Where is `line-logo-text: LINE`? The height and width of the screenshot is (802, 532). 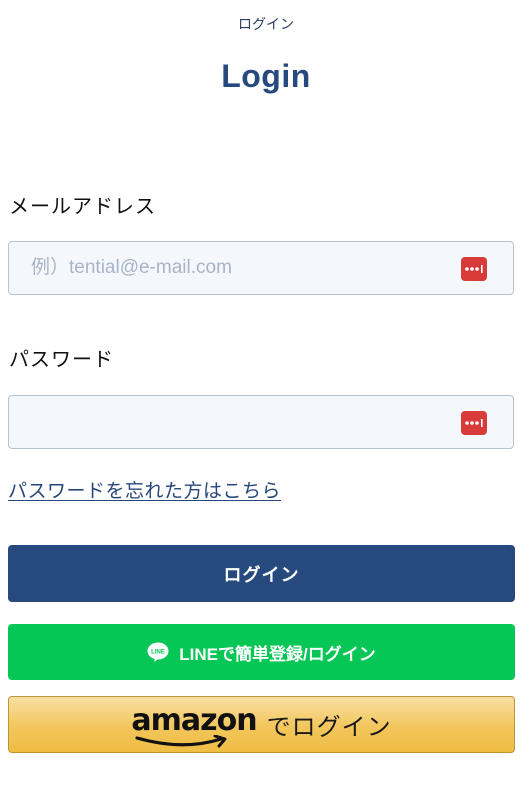 line-logo-text: LINE is located at coordinates (158, 653).